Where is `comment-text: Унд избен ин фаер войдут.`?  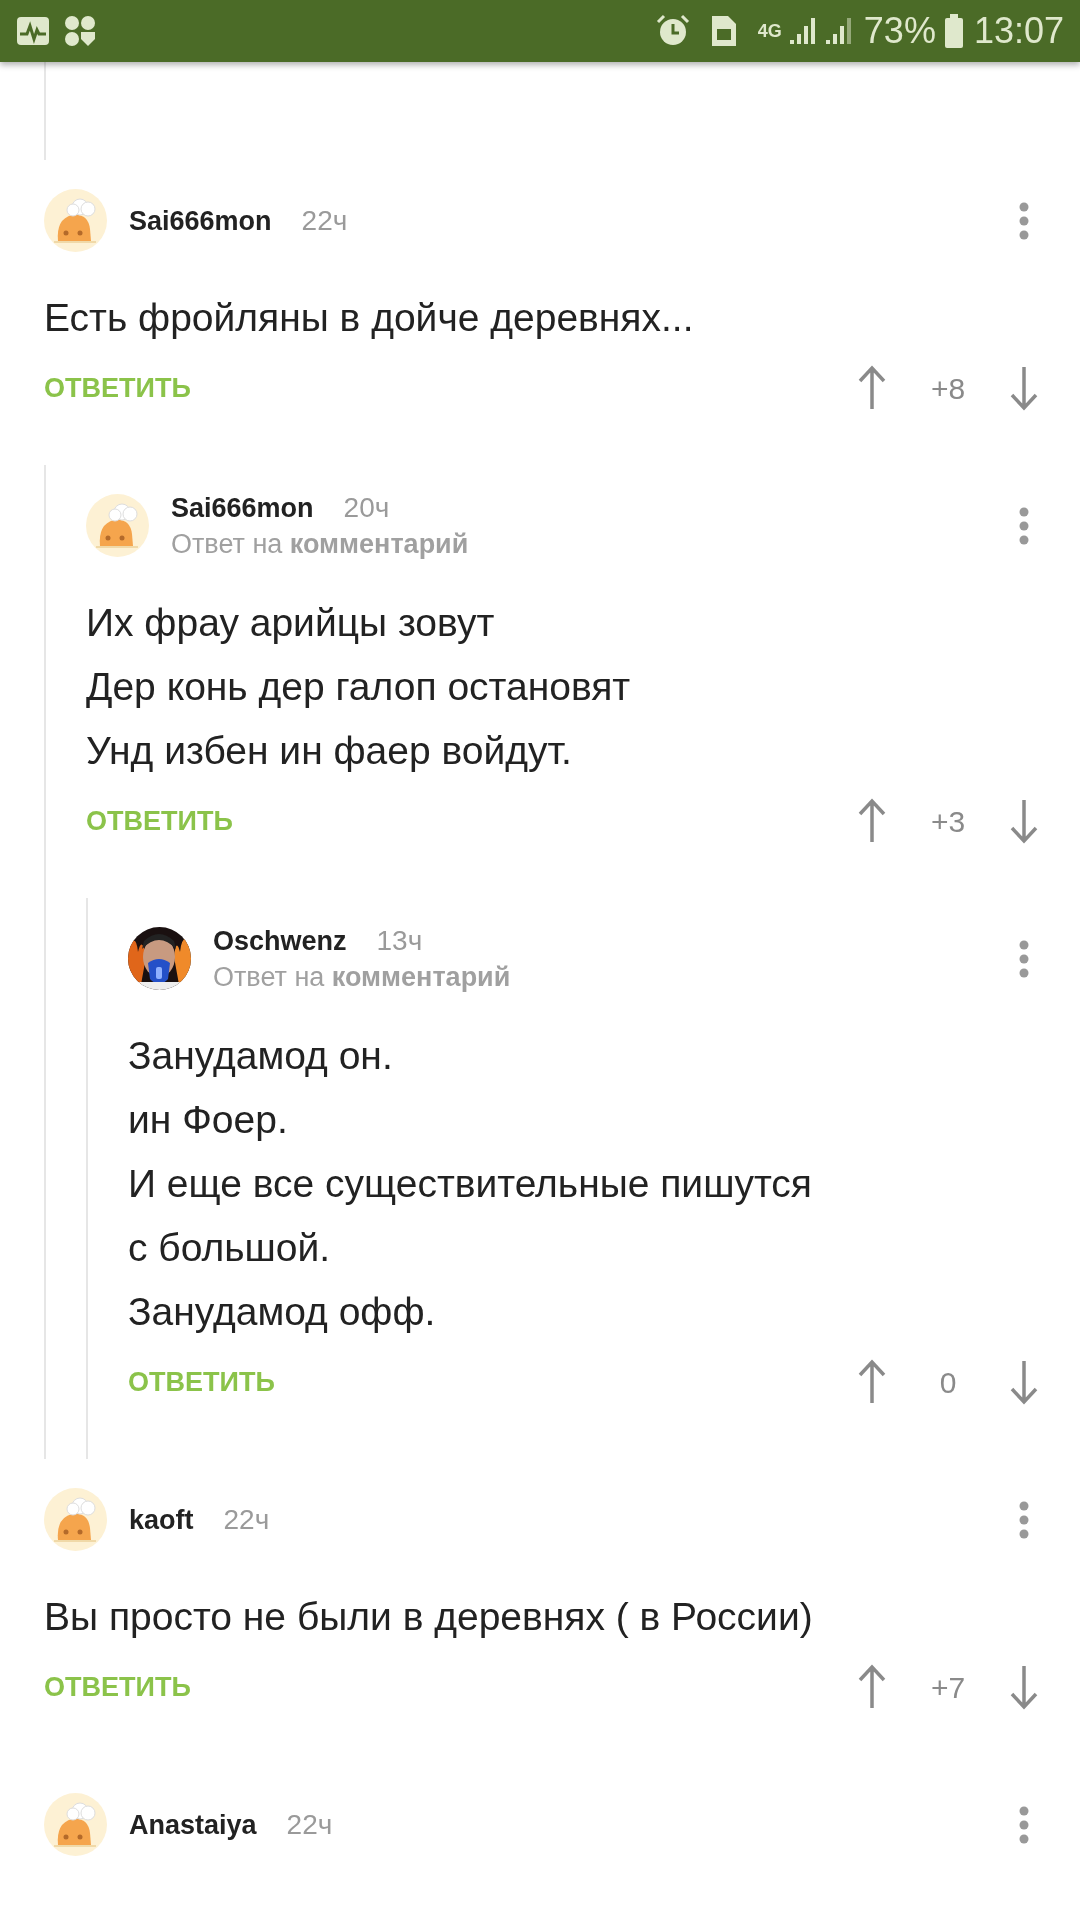
comment-text: Унд избен ин фаер войдут. is located at coordinates (329, 751).